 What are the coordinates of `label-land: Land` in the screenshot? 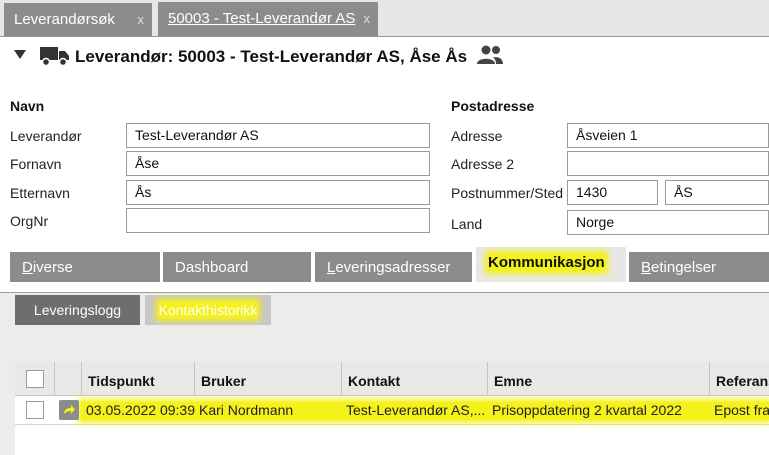 It's located at (467, 224).